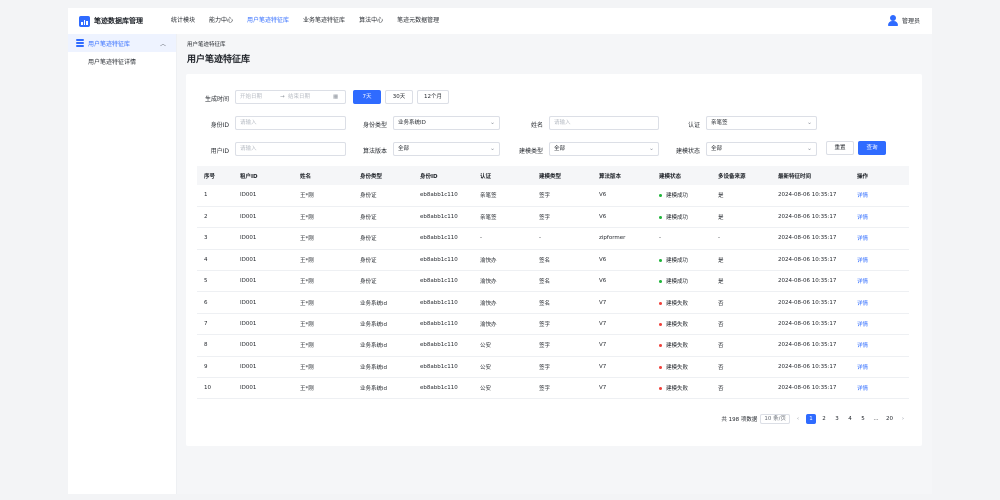 This screenshot has height=500, width=1000. Describe the element at coordinates (399, 97) in the screenshot. I see `range-30d-button: 30天` at that location.